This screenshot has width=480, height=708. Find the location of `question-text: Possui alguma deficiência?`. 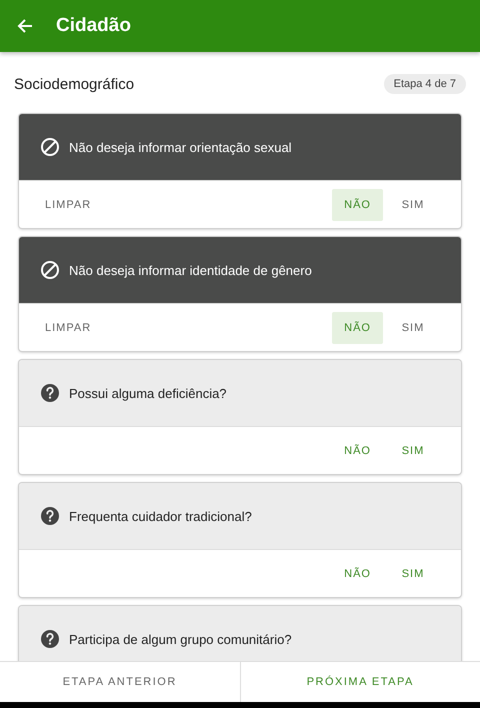

question-text: Possui alguma deficiência? is located at coordinates (148, 393).